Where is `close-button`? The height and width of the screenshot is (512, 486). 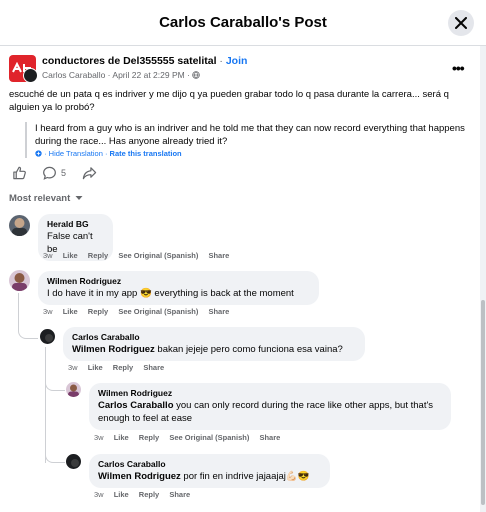 close-button is located at coordinates (461, 23).